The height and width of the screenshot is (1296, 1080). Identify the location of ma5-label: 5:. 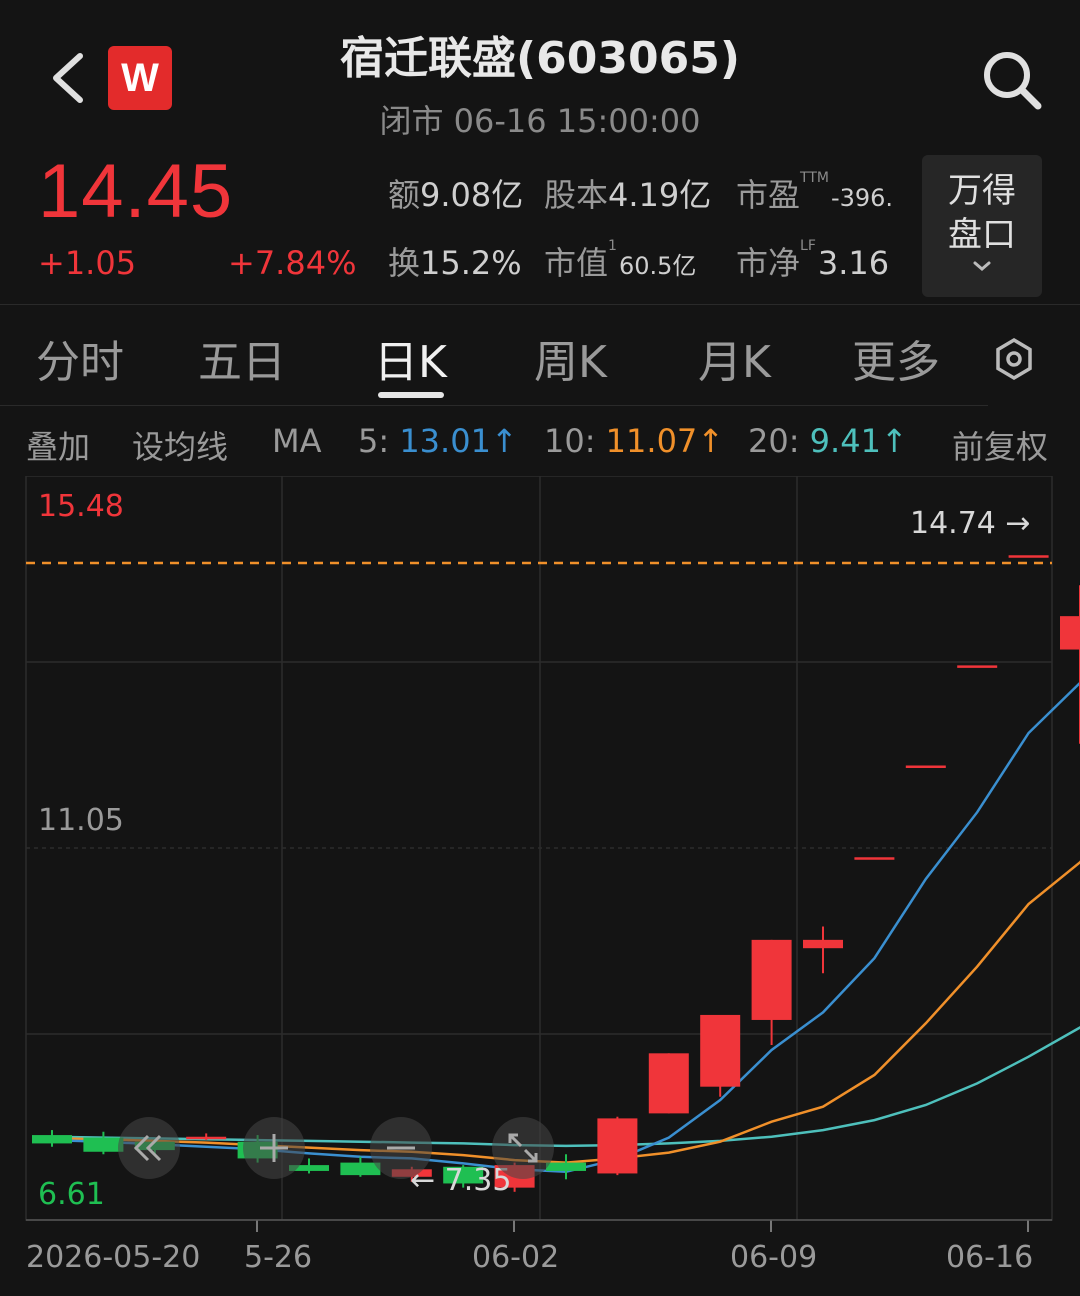
(374, 441).